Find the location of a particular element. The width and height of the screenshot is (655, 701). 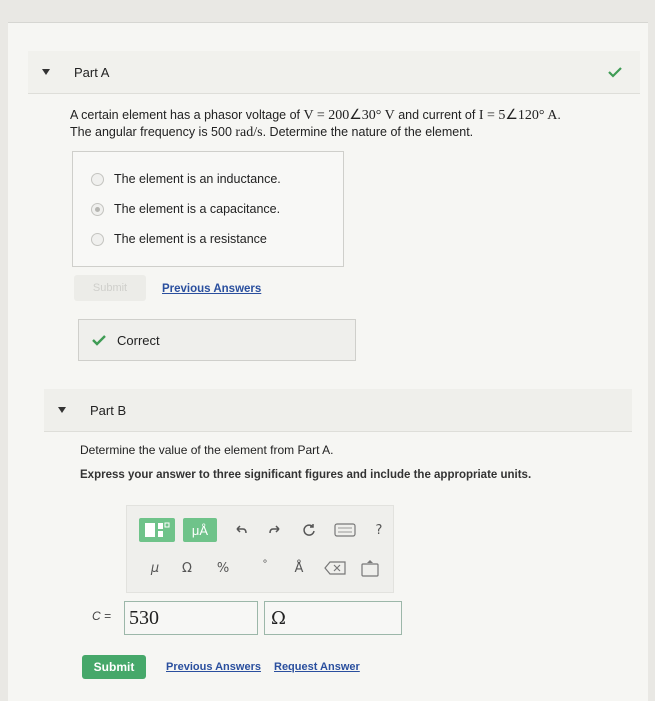

current-expression: I = 5∠120° A is located at coordinates (518, 115).